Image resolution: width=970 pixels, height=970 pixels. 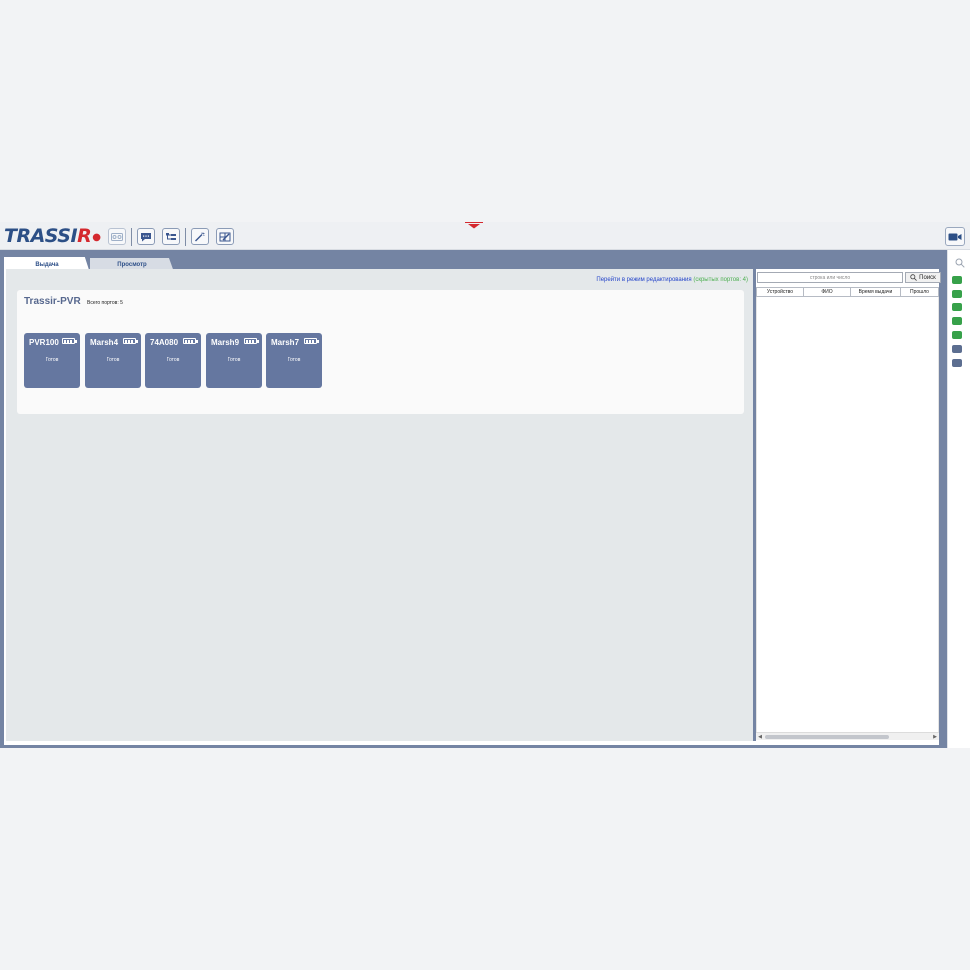 I want to click on port-name: Marsh9, so click(x=225, y=342).